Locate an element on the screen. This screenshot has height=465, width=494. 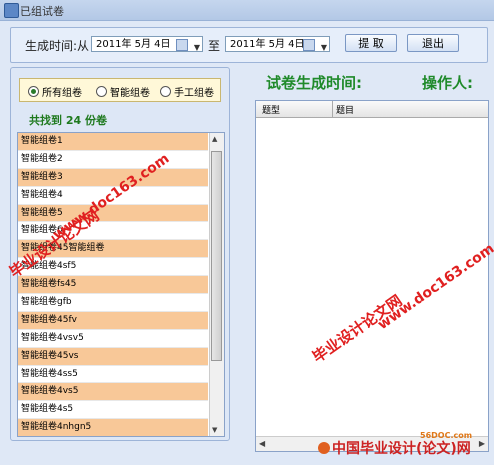
list-item: 智能组卷4vsv5 is located at coordinates (113, 338).